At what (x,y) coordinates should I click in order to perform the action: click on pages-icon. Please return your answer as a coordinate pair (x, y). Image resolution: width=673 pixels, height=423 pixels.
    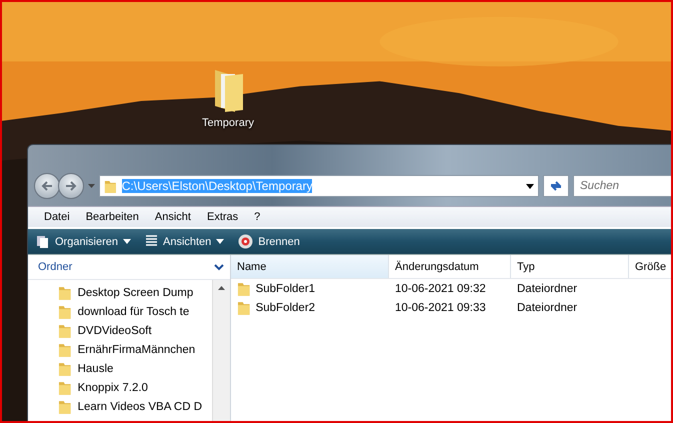
    Looking at the image, I should click on (43, 241).